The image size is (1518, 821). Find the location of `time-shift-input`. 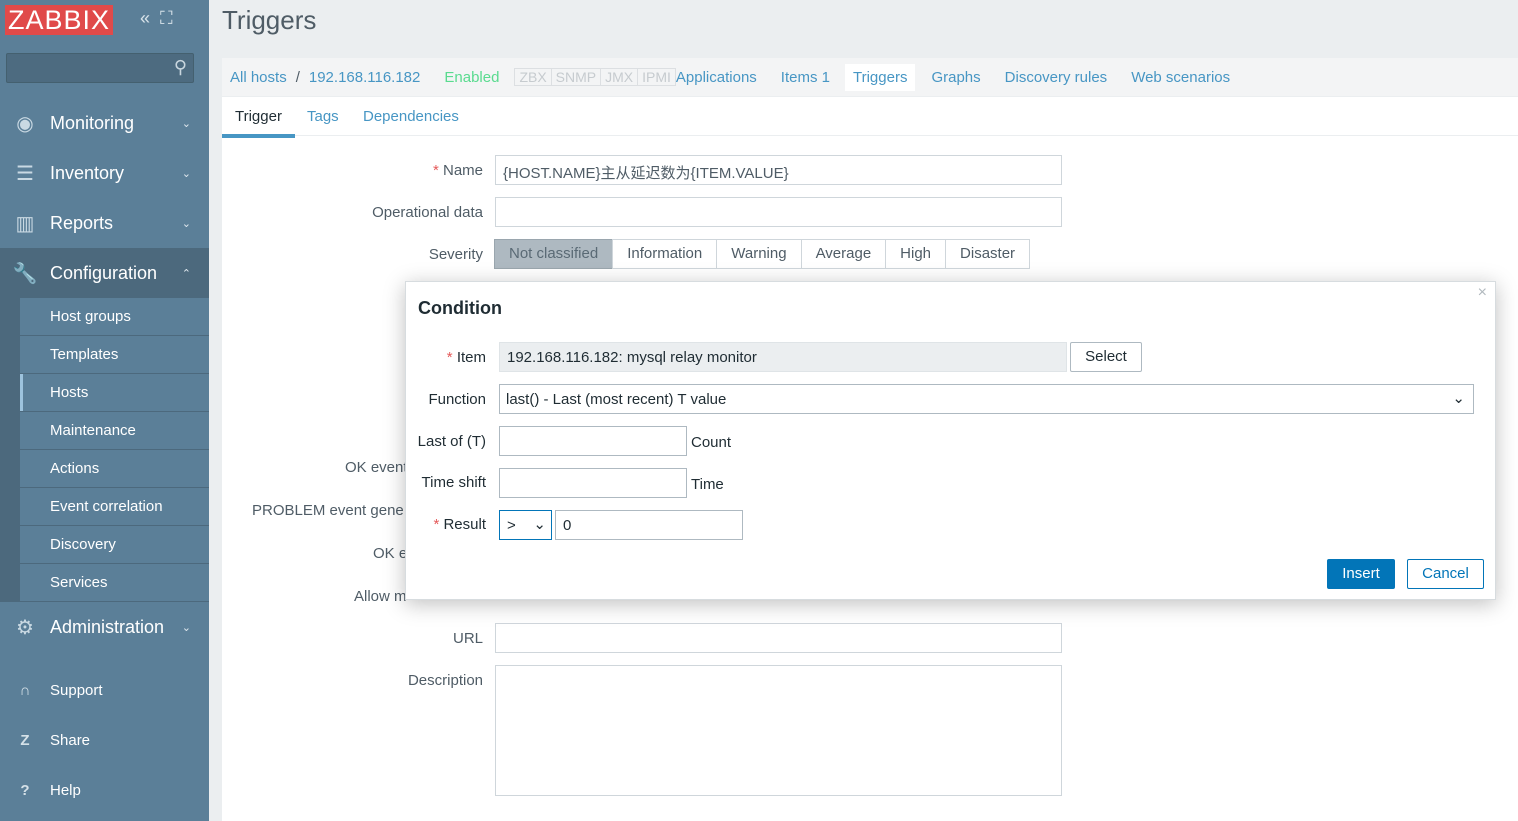

time-shift-input is located at coordinates (593, 483).